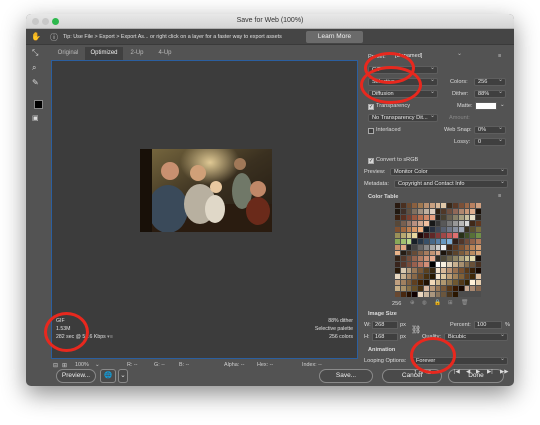  What do you see at coordinates (35, 118) in the screenshot?
I see `toggle-slices-icon: ▣` at bounding box center [35, 118].